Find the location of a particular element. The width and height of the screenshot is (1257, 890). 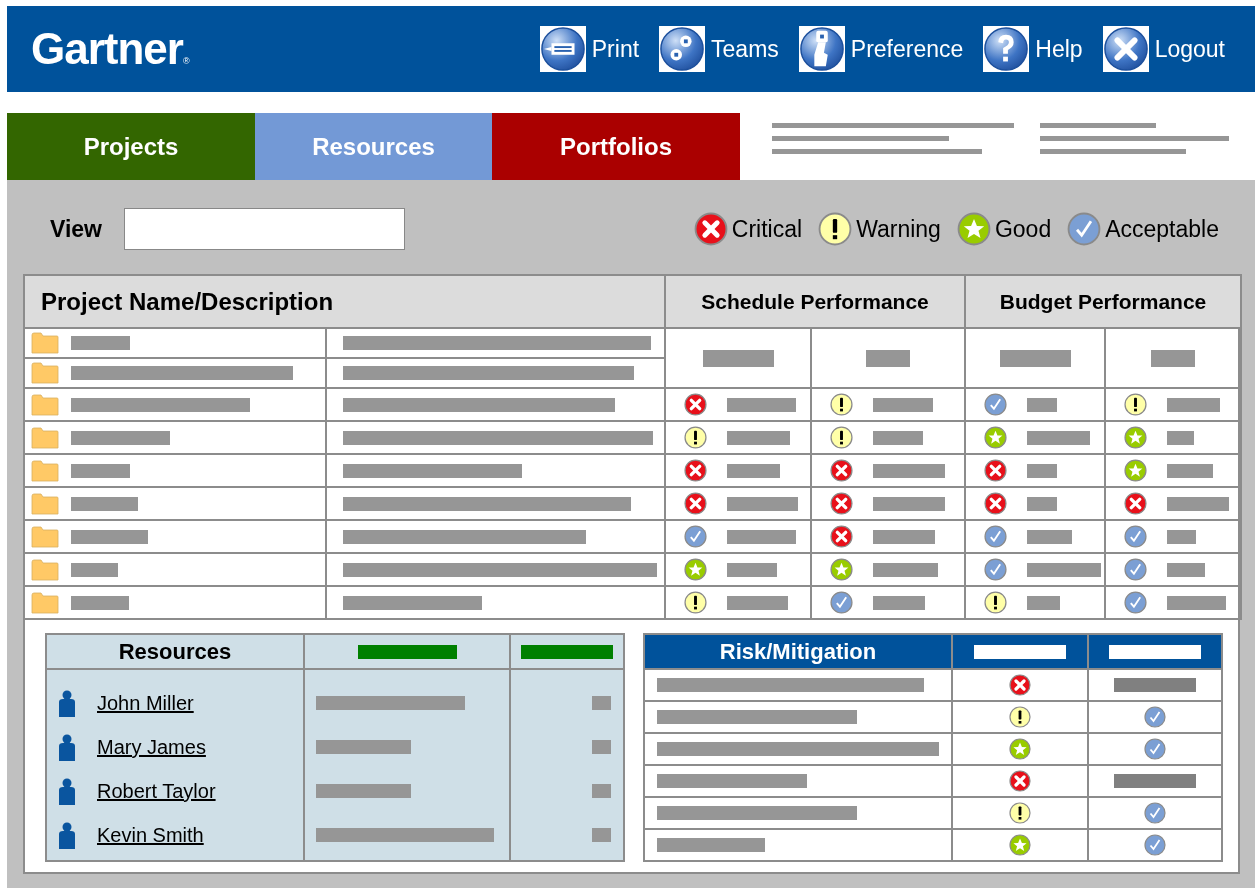

teams-icon is located at coordinates (682, 49).